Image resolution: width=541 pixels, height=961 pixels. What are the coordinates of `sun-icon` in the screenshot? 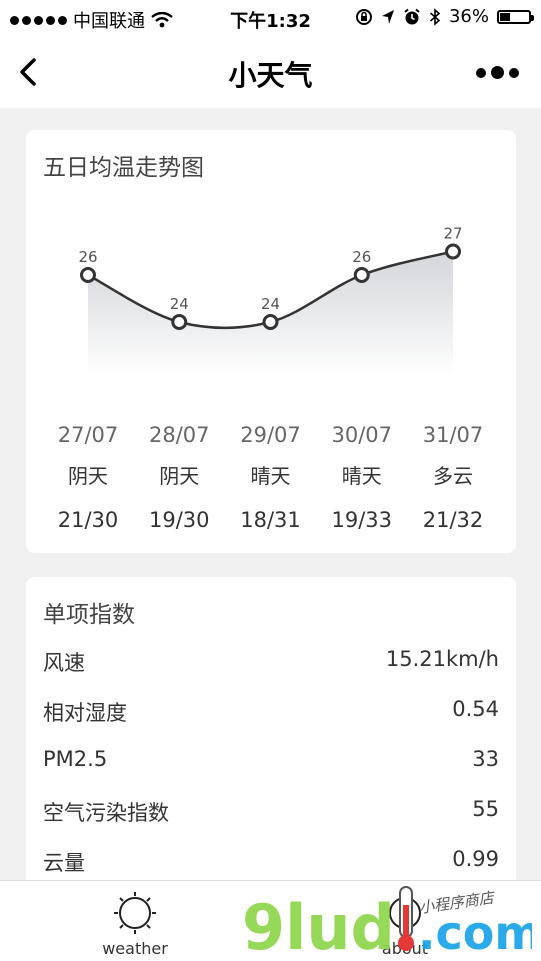 It's located at (135, 913).